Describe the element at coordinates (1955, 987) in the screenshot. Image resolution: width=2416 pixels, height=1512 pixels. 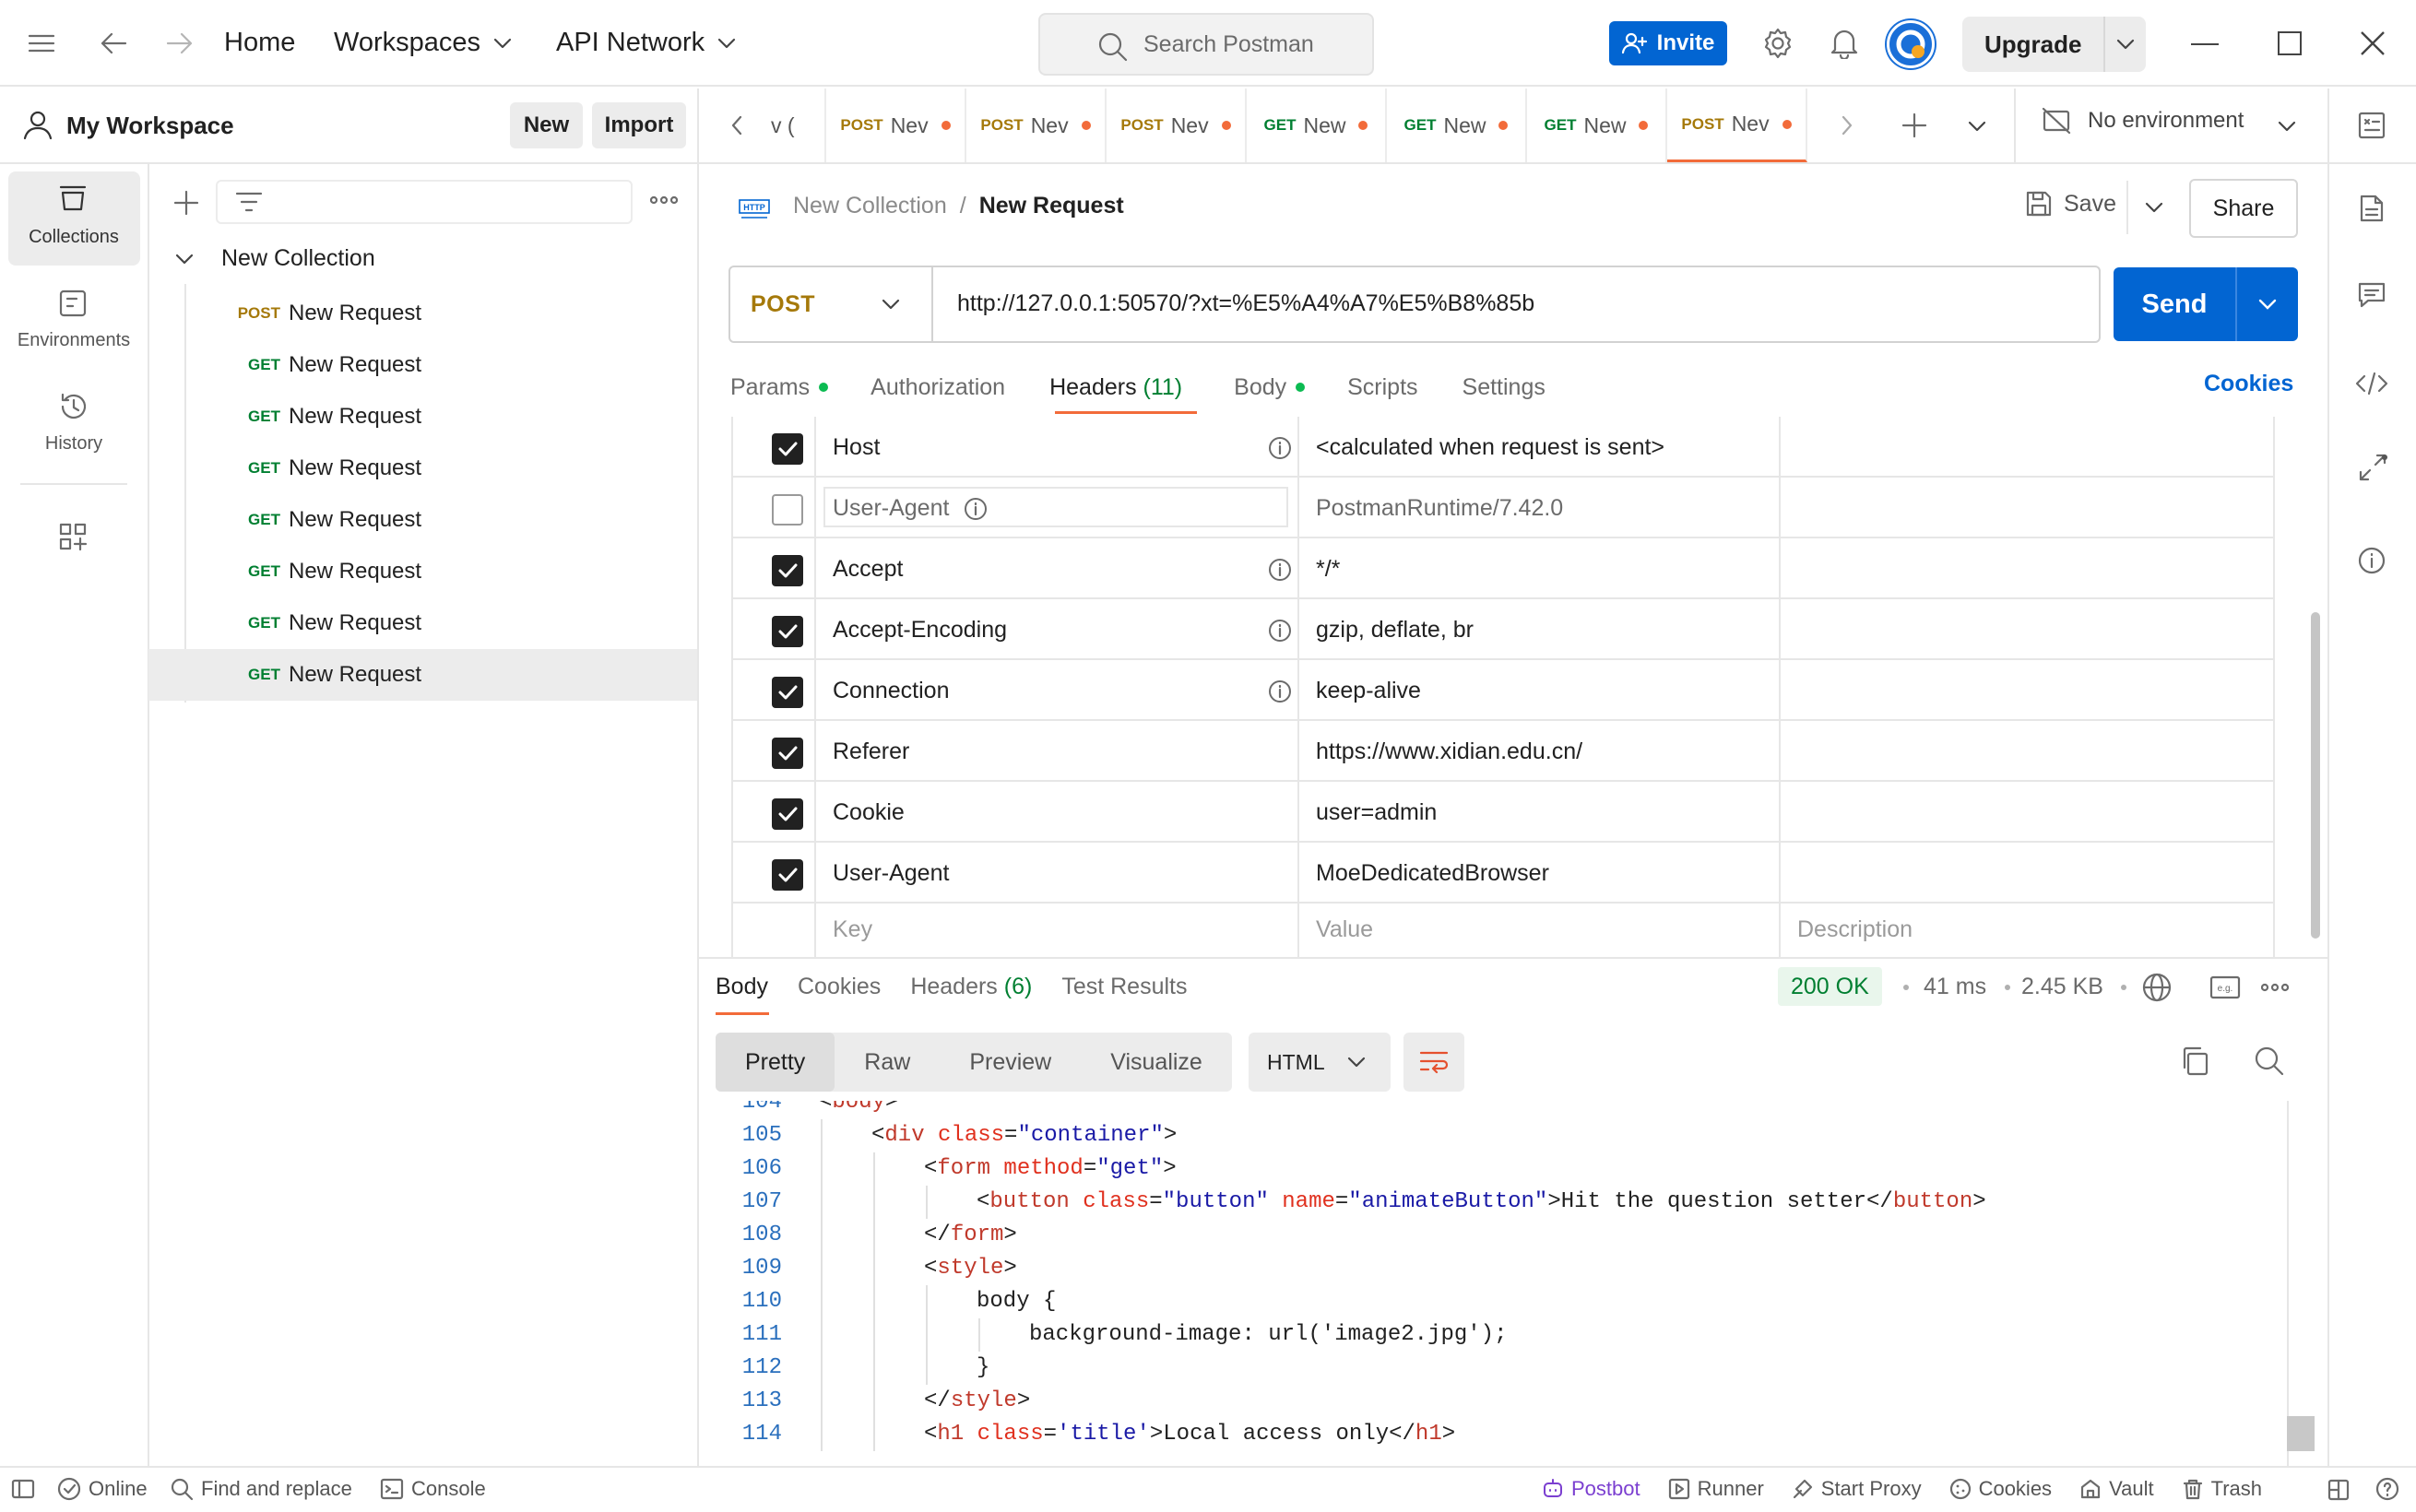
I see `response-time: 41 ms` at that location.